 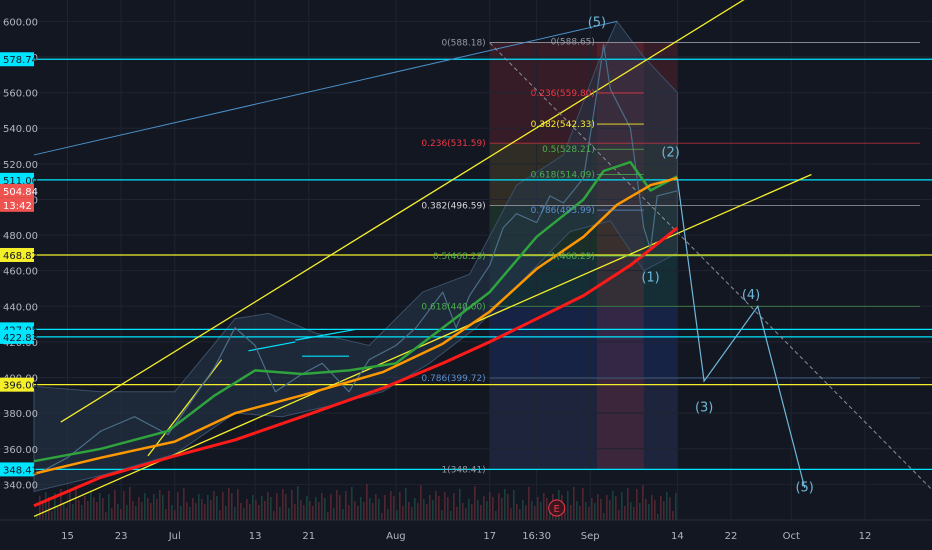 I want to click on wave-label: (3), so click(x=704, y=407).